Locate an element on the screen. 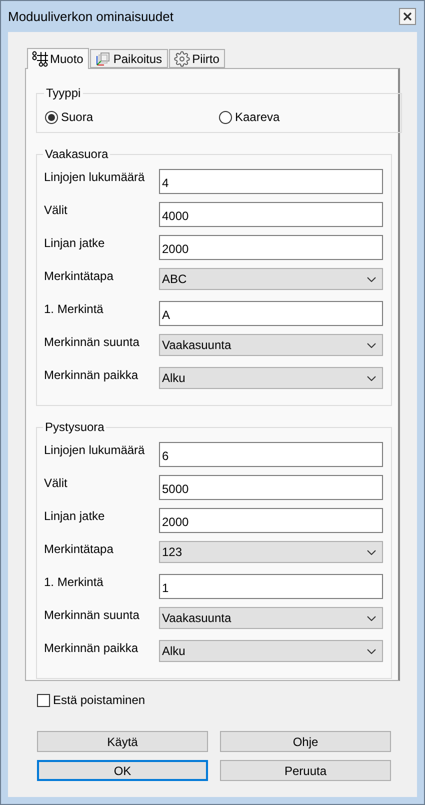 The image size is (425, 805). close-icon is located at coordinates (407, 16).